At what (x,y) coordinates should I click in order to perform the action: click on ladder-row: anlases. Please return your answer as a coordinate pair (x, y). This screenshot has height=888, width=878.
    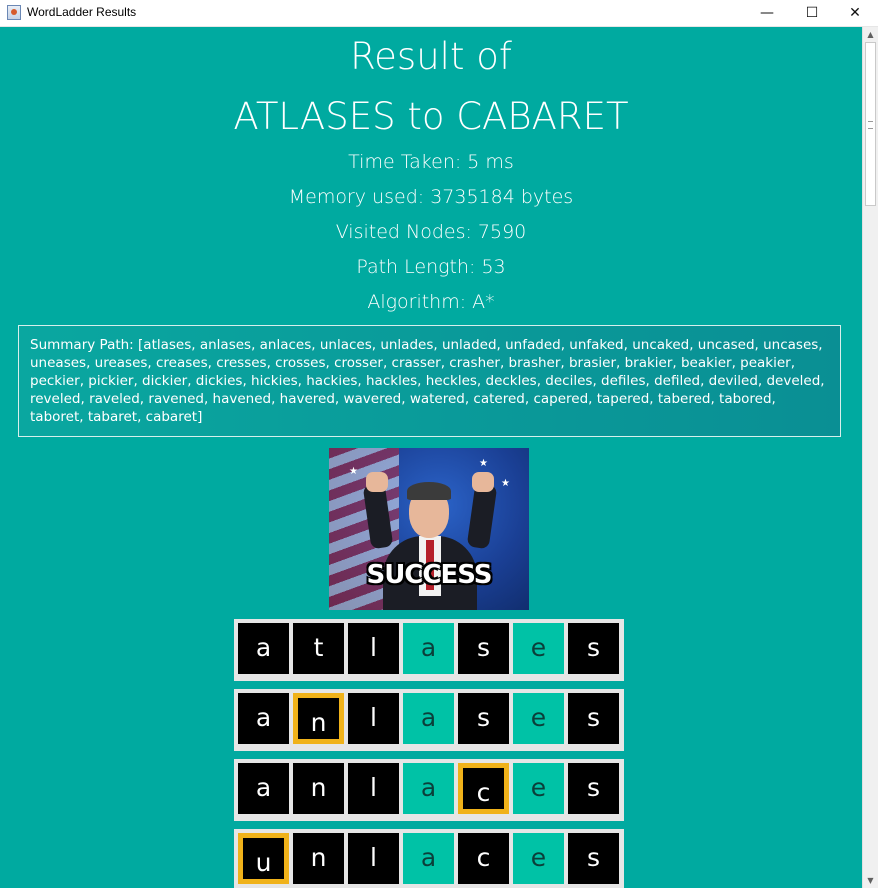
    Looking at the image, I should click on (429, 720).